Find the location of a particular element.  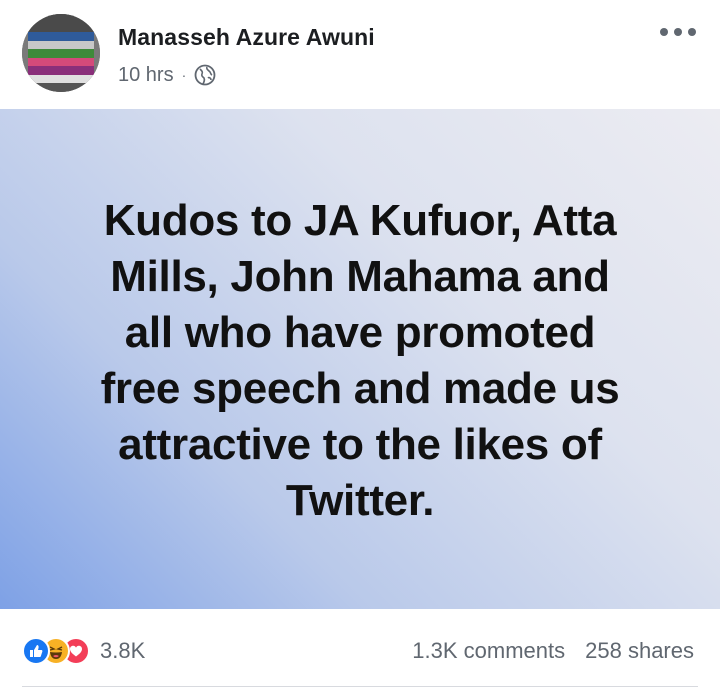

more-options-button is located at coordinates (678, 32).